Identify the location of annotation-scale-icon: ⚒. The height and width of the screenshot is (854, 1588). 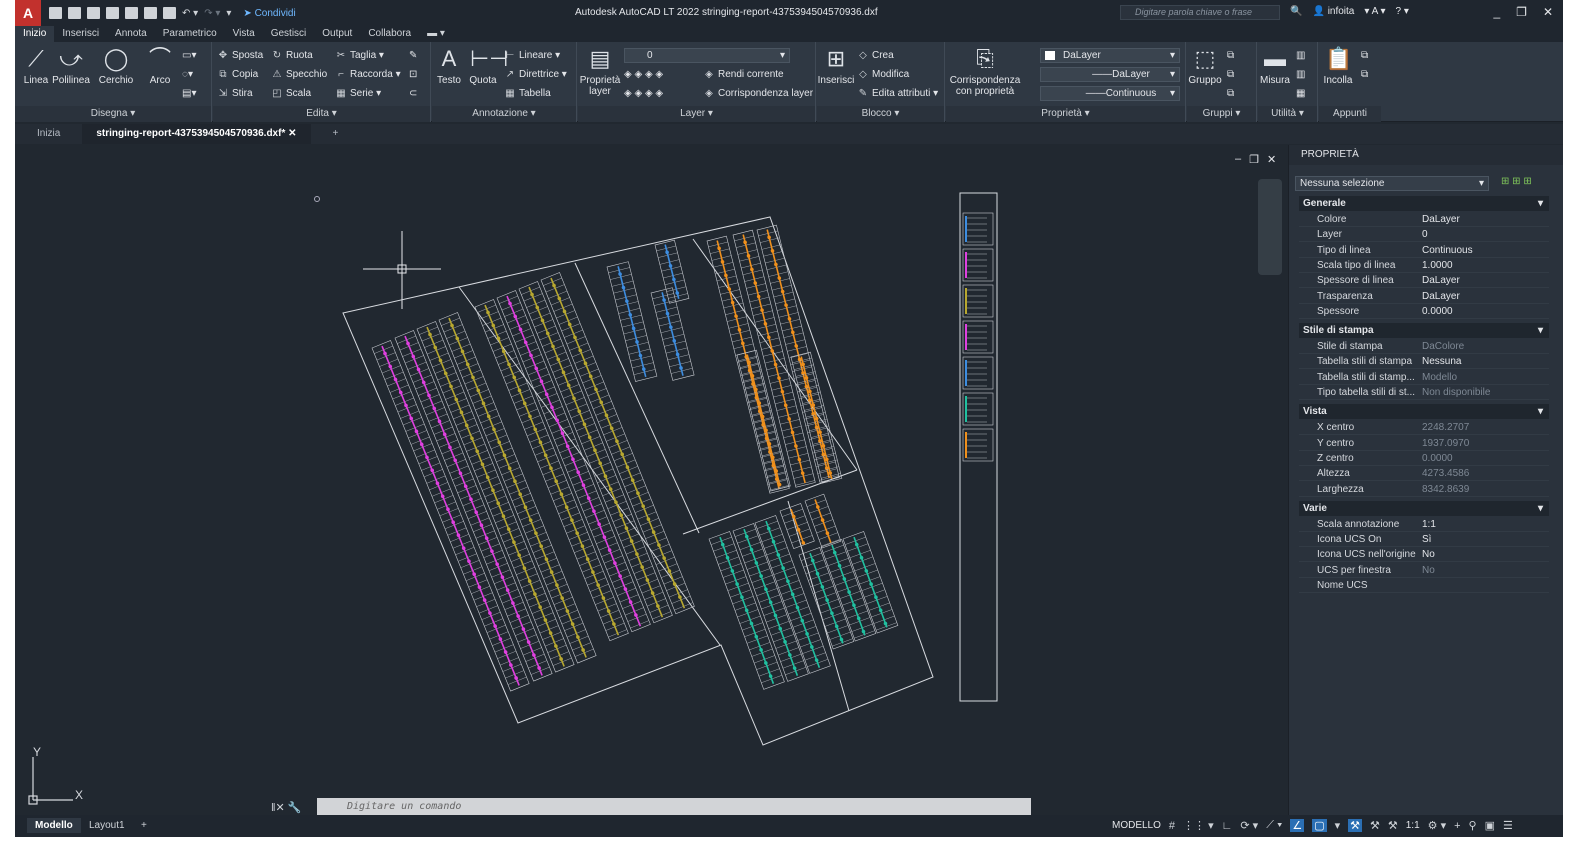
(1393, 825).